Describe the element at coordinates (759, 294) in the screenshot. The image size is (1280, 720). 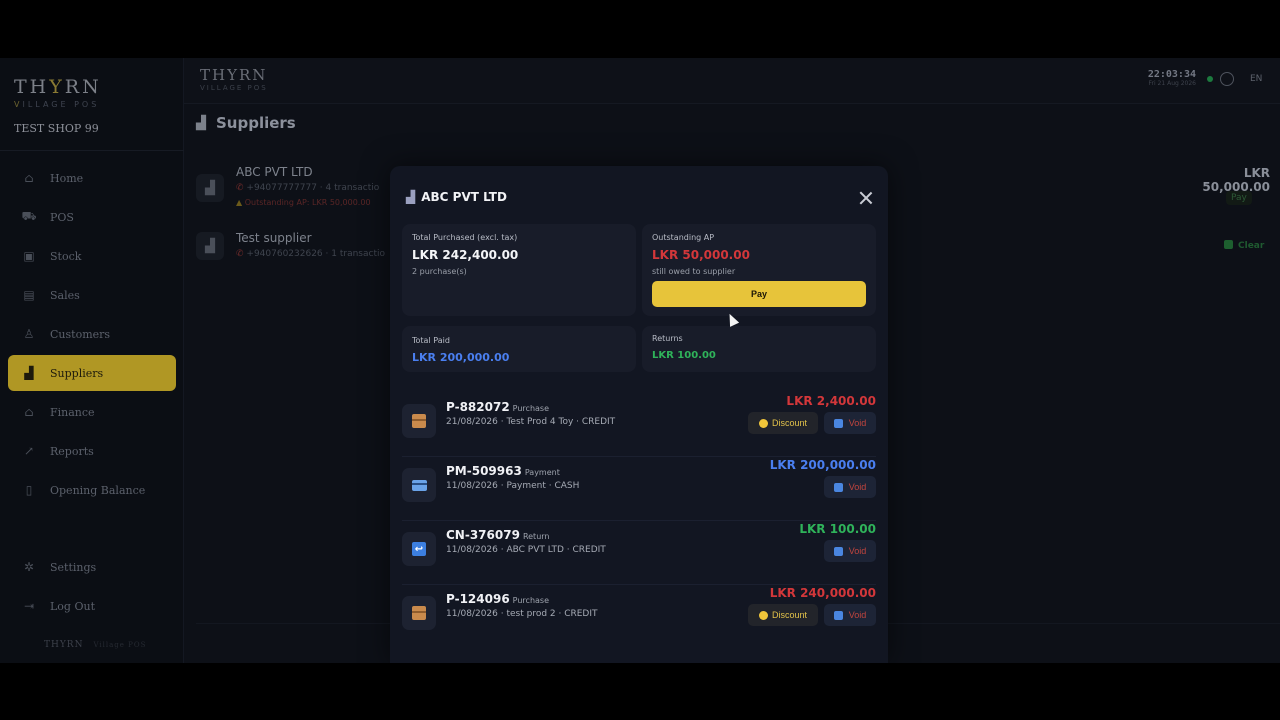
I see `pay-button: Pay` at that location.